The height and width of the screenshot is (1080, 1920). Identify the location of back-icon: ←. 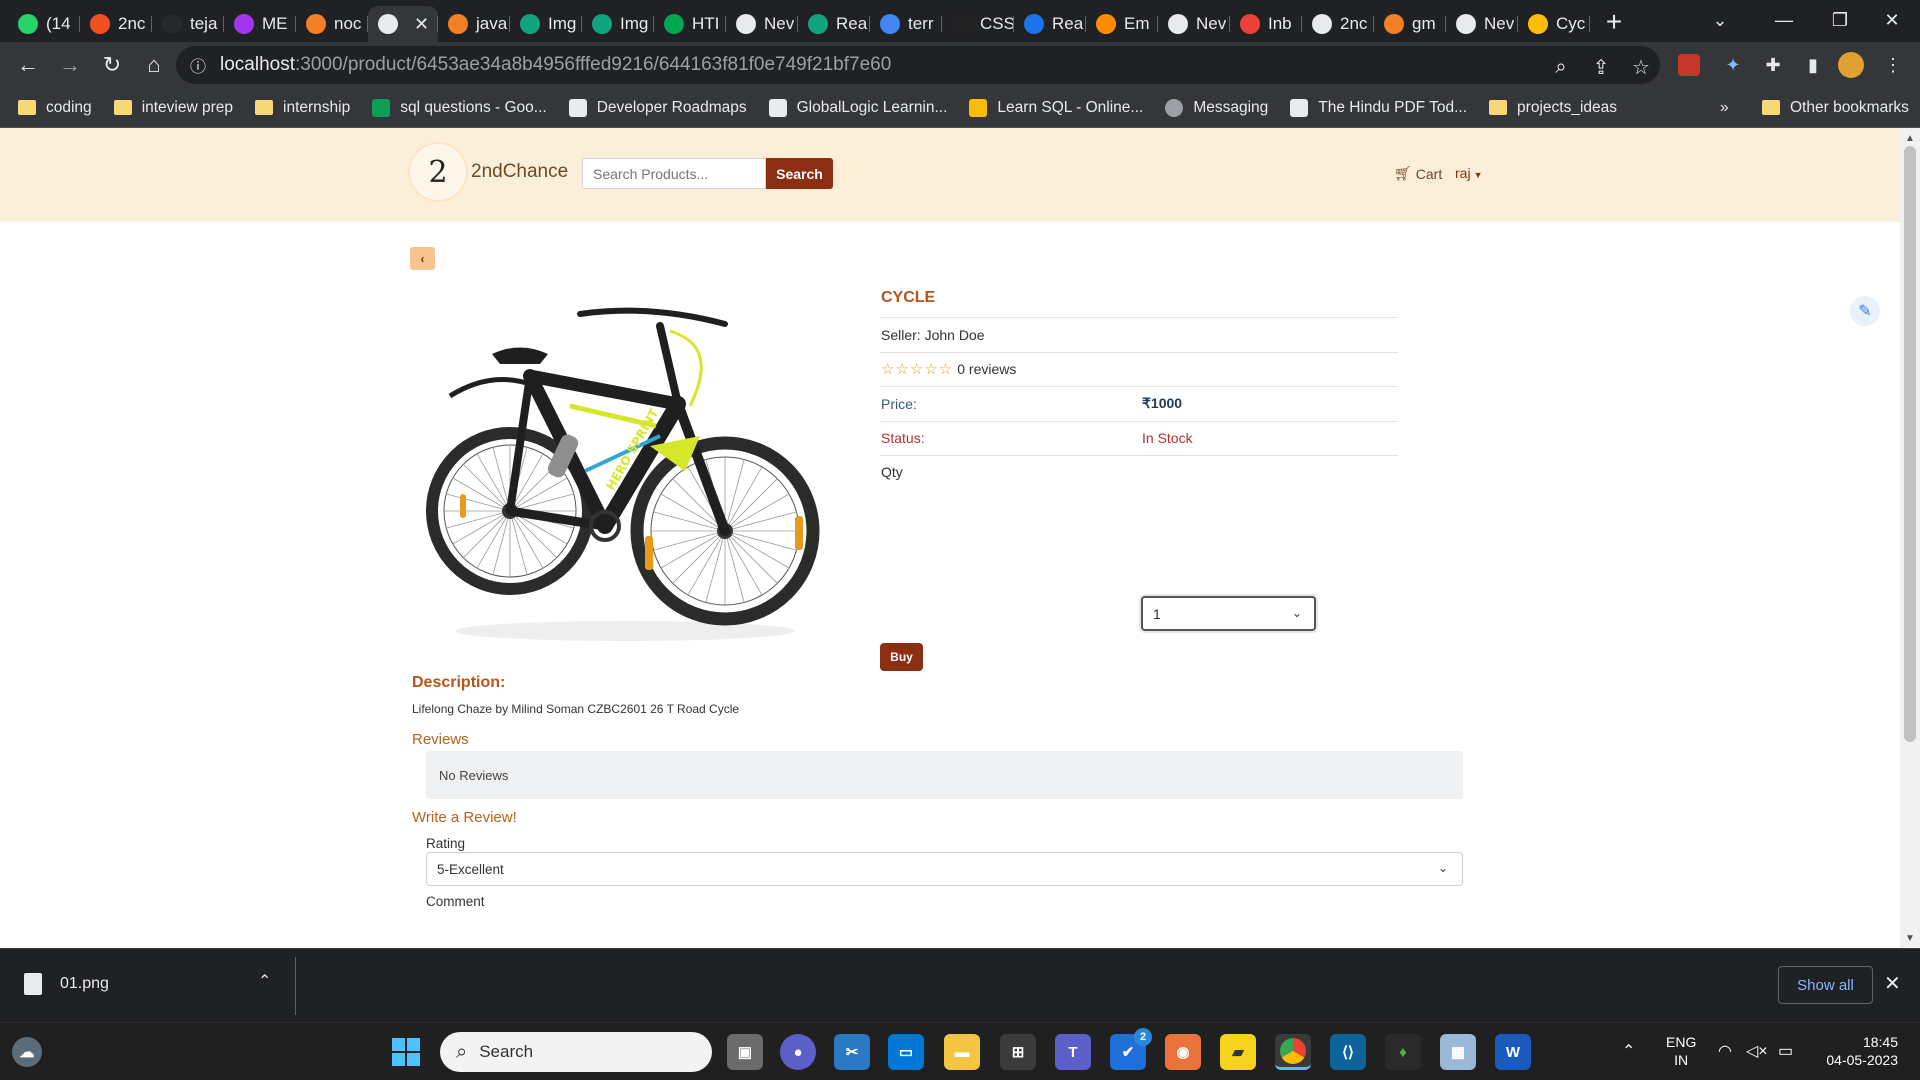
(28, 65).